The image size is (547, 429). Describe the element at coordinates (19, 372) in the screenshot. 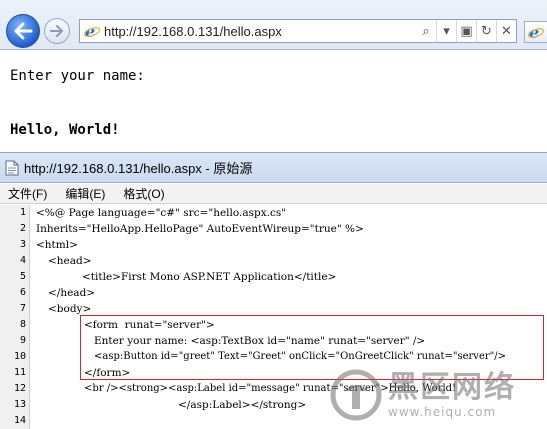

I see `line-number: 11` at that location.